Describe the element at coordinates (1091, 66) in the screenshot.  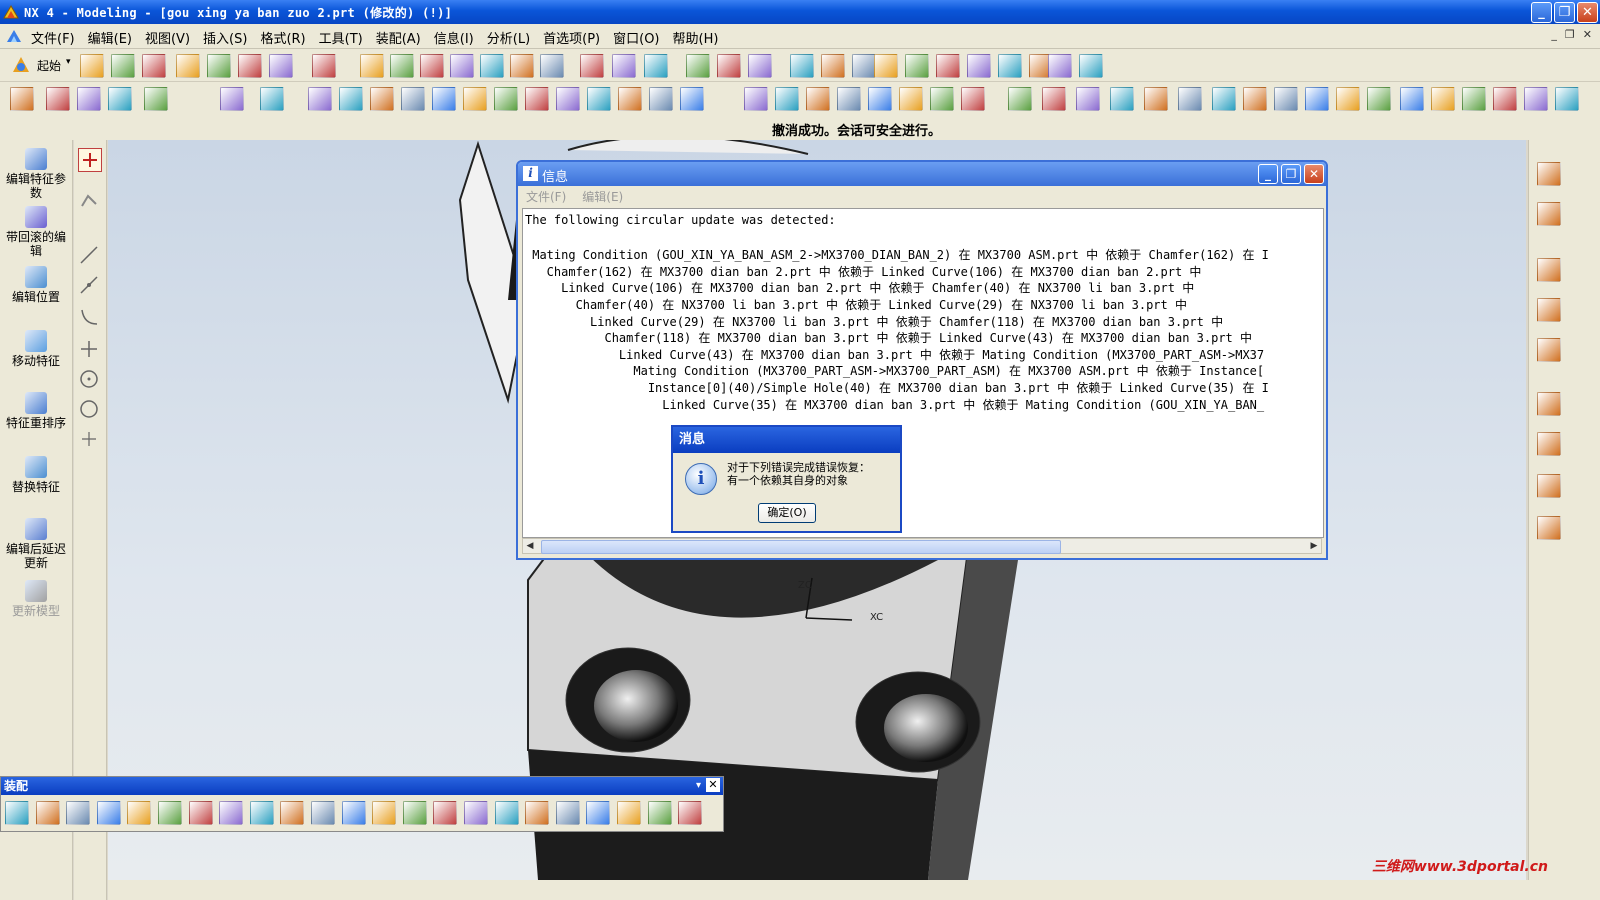
I see `measure-tool-icon` at that location.